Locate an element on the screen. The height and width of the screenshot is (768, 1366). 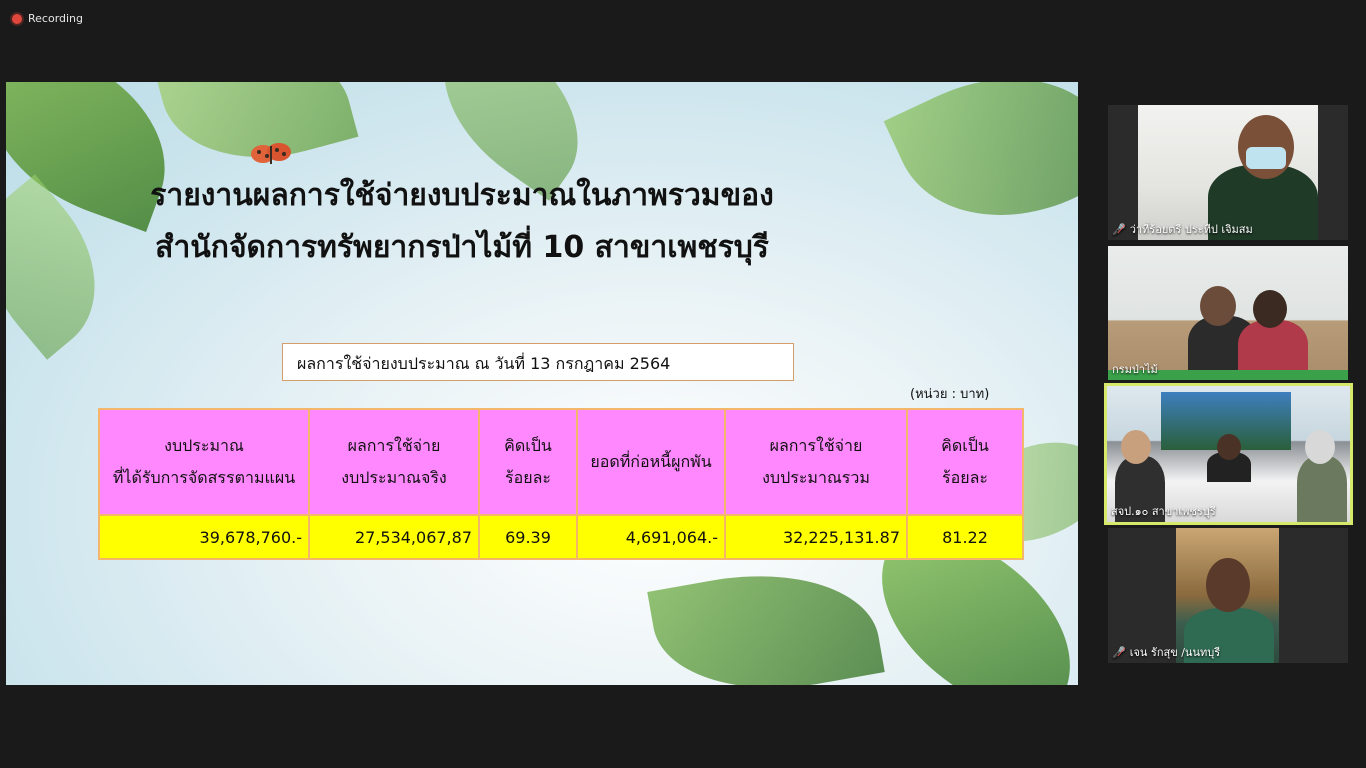
participant-name-label: กรมป่าไม้ is located at coordinates (1135, 369).